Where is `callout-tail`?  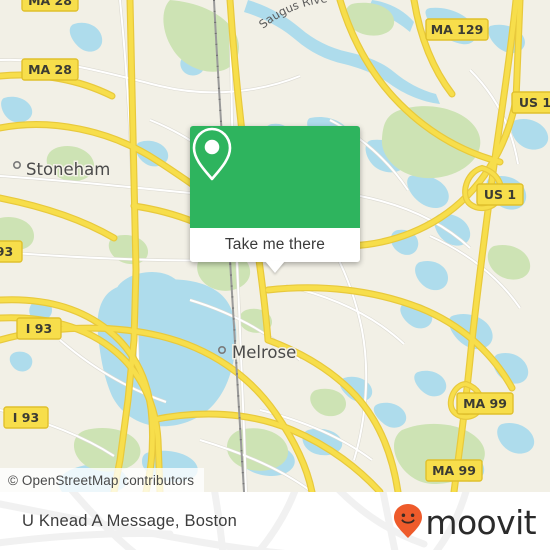 callout-tail is located at coordinates (275, 267).